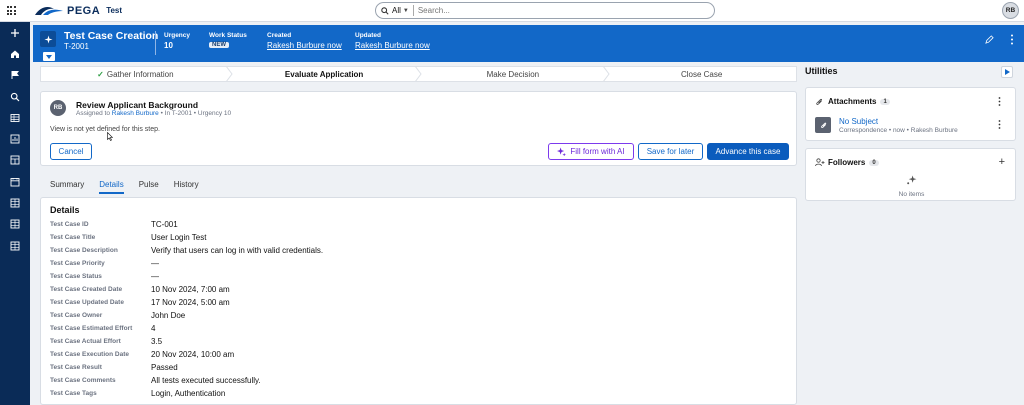 The height and width of the screenshot is (405, 1024). What do you see at coordinates (114, 367) in the screenshot?
I see `detail-row: Test Case Result Passed` at bounding box center [114, 367].